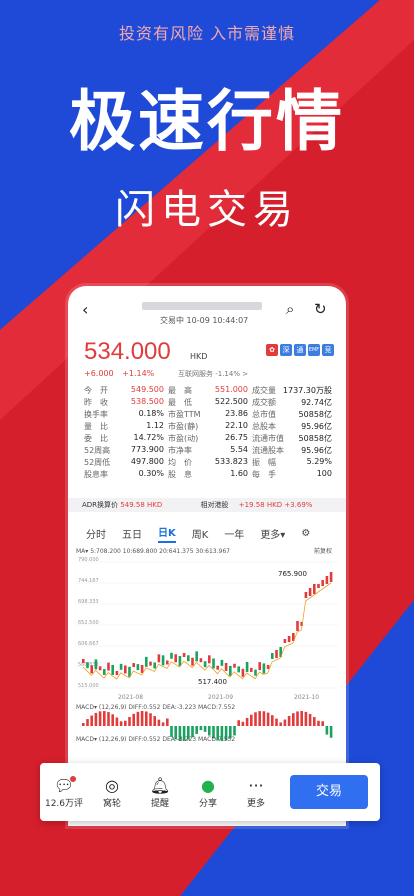  Describe the element at coordinates (220, 697) in the screenshot. I see `date-1: 2021-09` at that location.